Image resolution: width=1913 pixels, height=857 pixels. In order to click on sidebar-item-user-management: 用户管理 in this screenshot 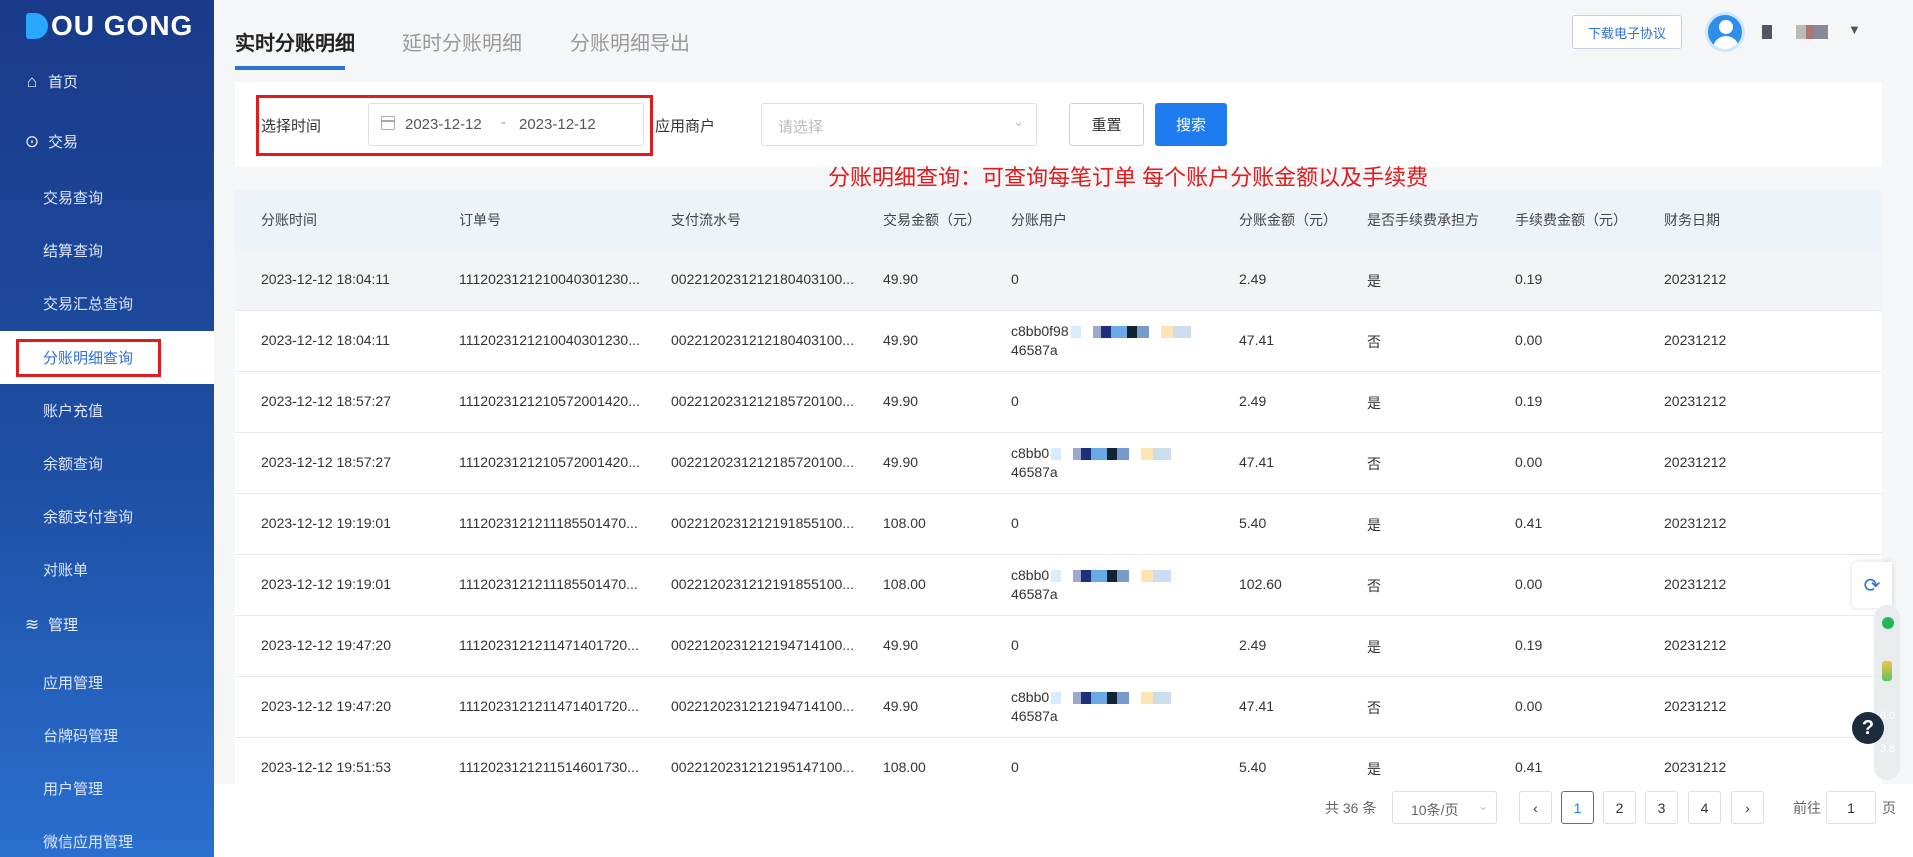, I will do `click(107, 788)`.